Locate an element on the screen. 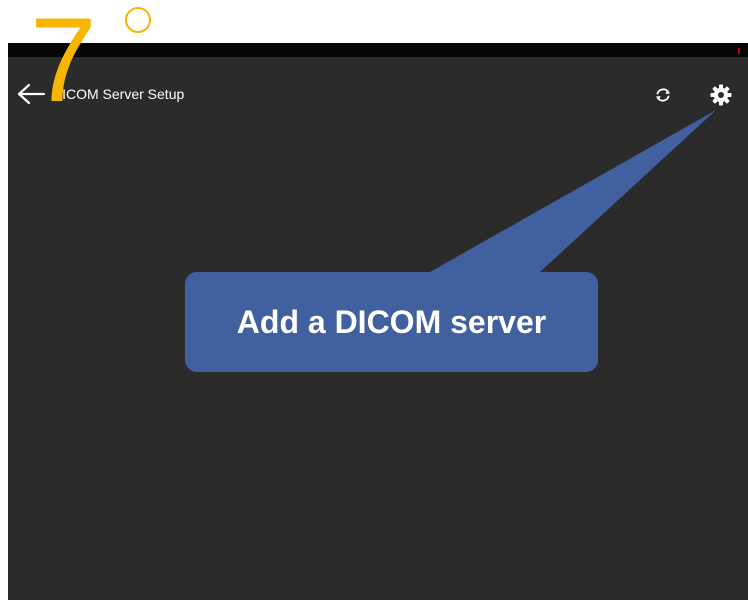 This screenshot has width=748, height=600. callout-text: Add a DICOM server is located at coordinates (391, 321).